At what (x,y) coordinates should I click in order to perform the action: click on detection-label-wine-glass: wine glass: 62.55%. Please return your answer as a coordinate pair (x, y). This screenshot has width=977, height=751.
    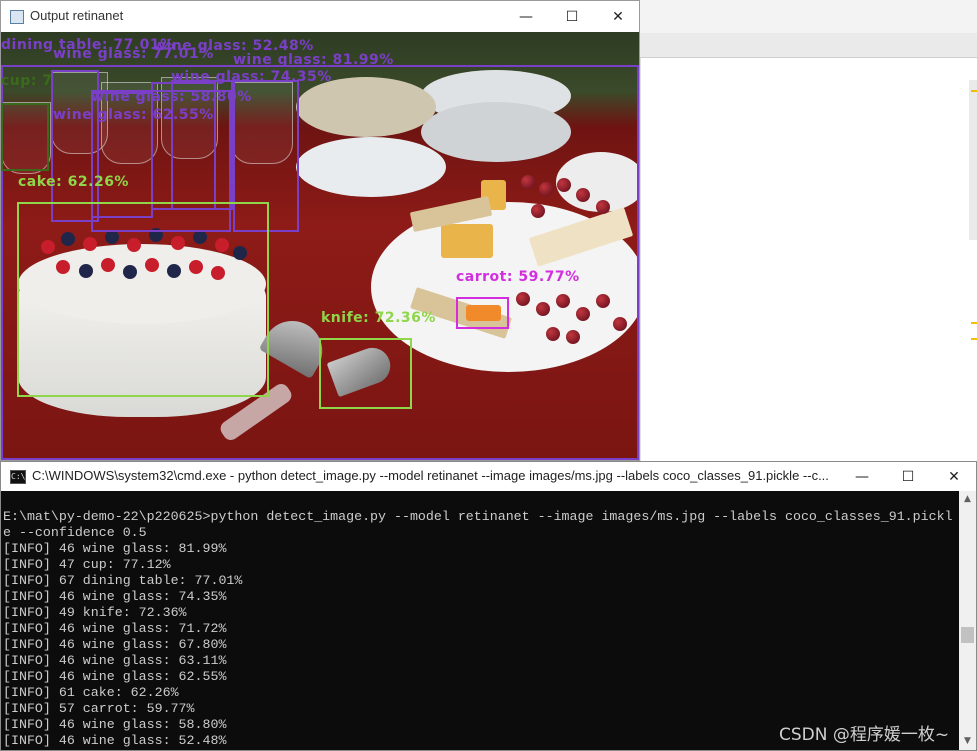
    Looking at the image, I should click on (133, 115).